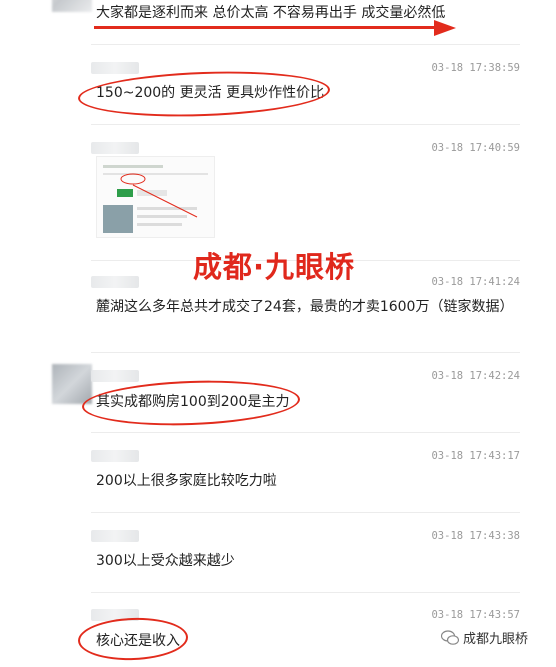 This screenshot has width=556, height=667. I want to click on arrowhead-icon, so click(445, 28).